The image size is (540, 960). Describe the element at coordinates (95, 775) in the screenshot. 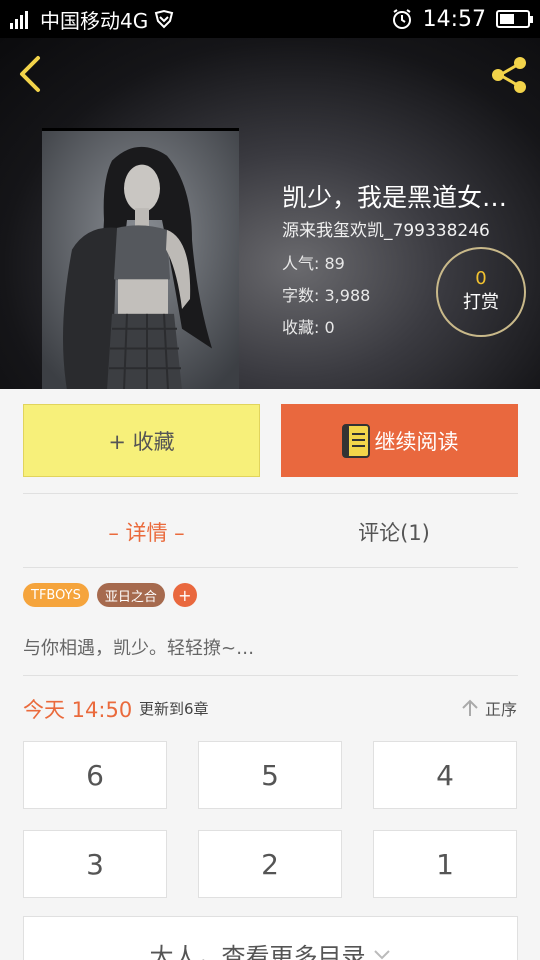

I see `chapter-button: 6` at that location.